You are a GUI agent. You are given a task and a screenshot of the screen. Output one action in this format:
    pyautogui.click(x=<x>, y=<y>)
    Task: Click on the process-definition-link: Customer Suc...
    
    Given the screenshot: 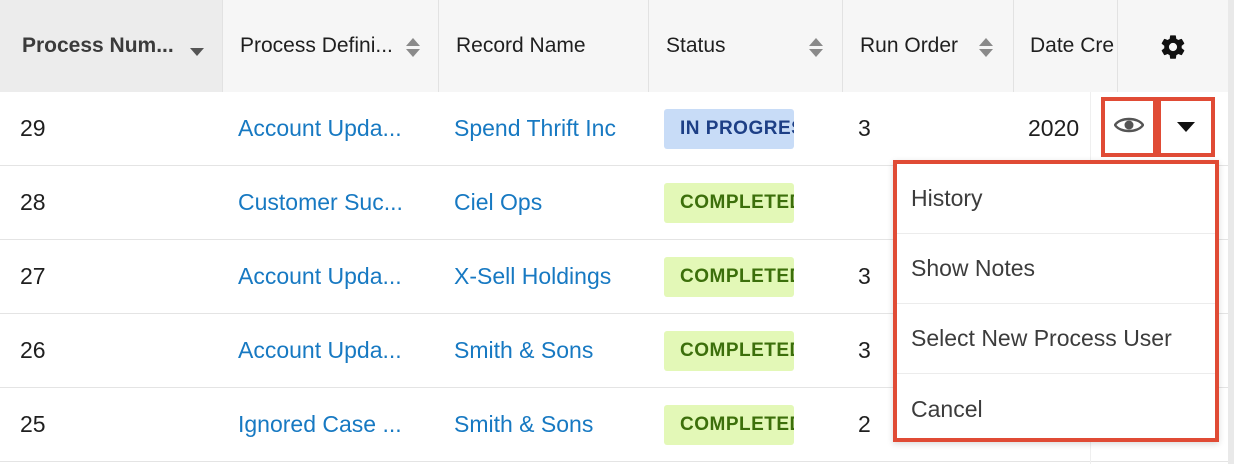 What is the action you would take?
    pyautogui.click(x=320, y=202)
    